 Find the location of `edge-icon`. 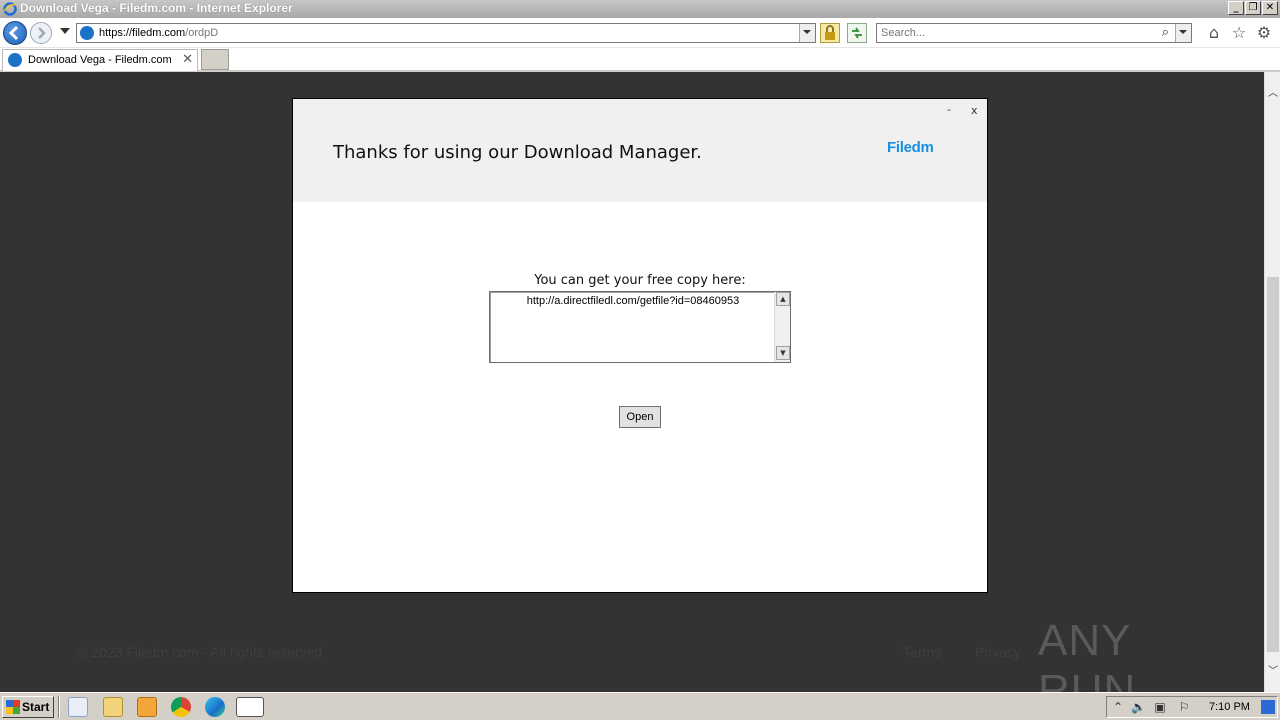

edge-icon is located at coordinates (215, 707).